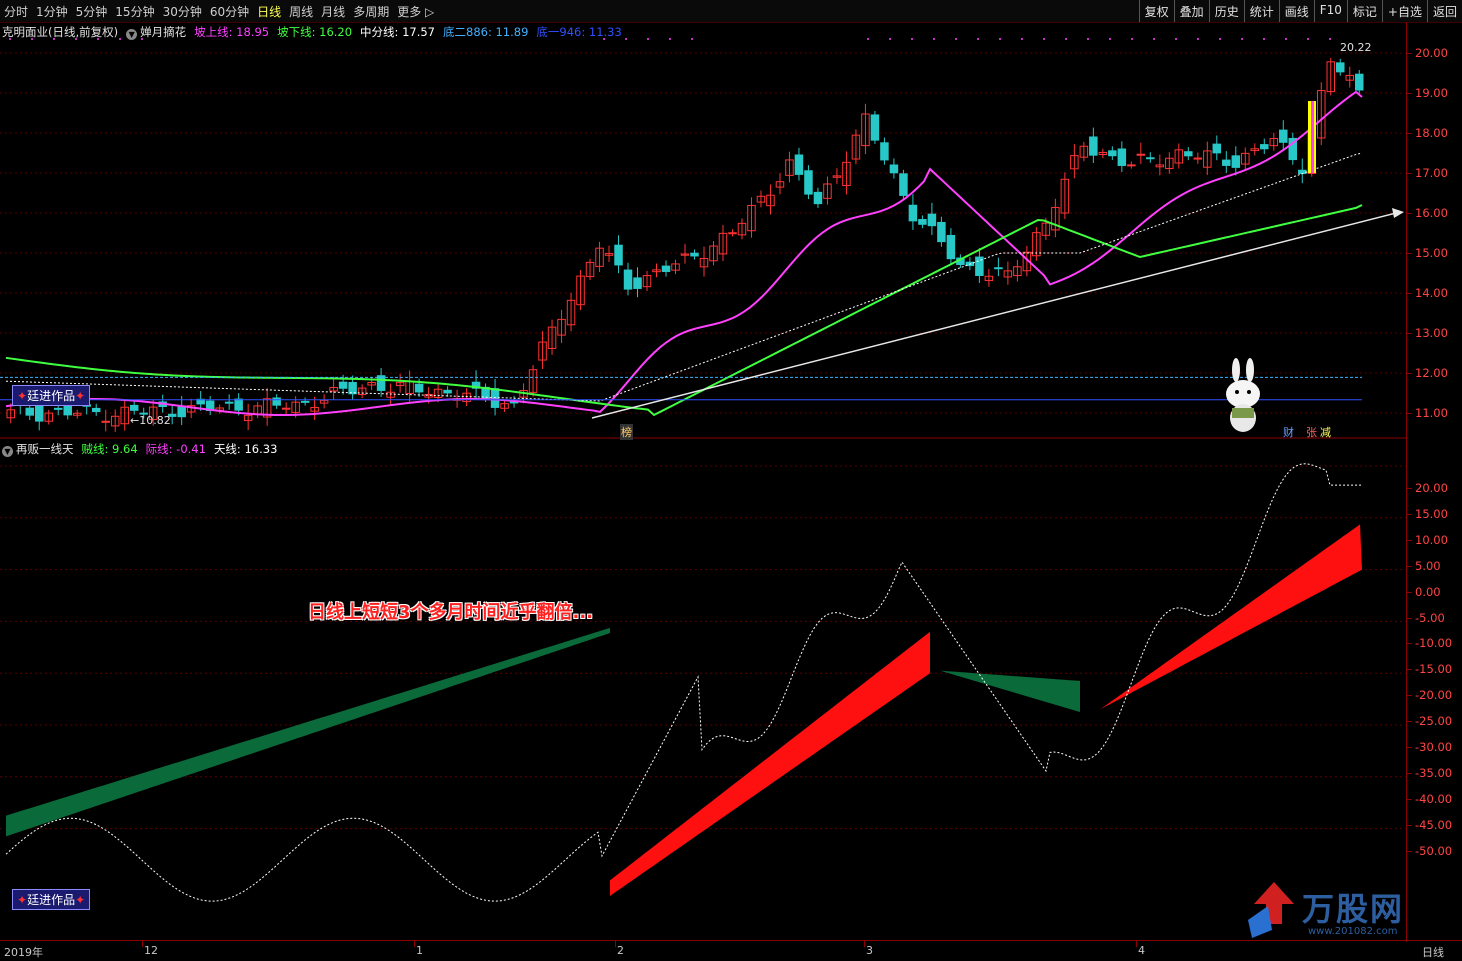  Describe the element at coordinates (52, 11) in the screenshot. I see `period-tab: 1分钟` at that location.